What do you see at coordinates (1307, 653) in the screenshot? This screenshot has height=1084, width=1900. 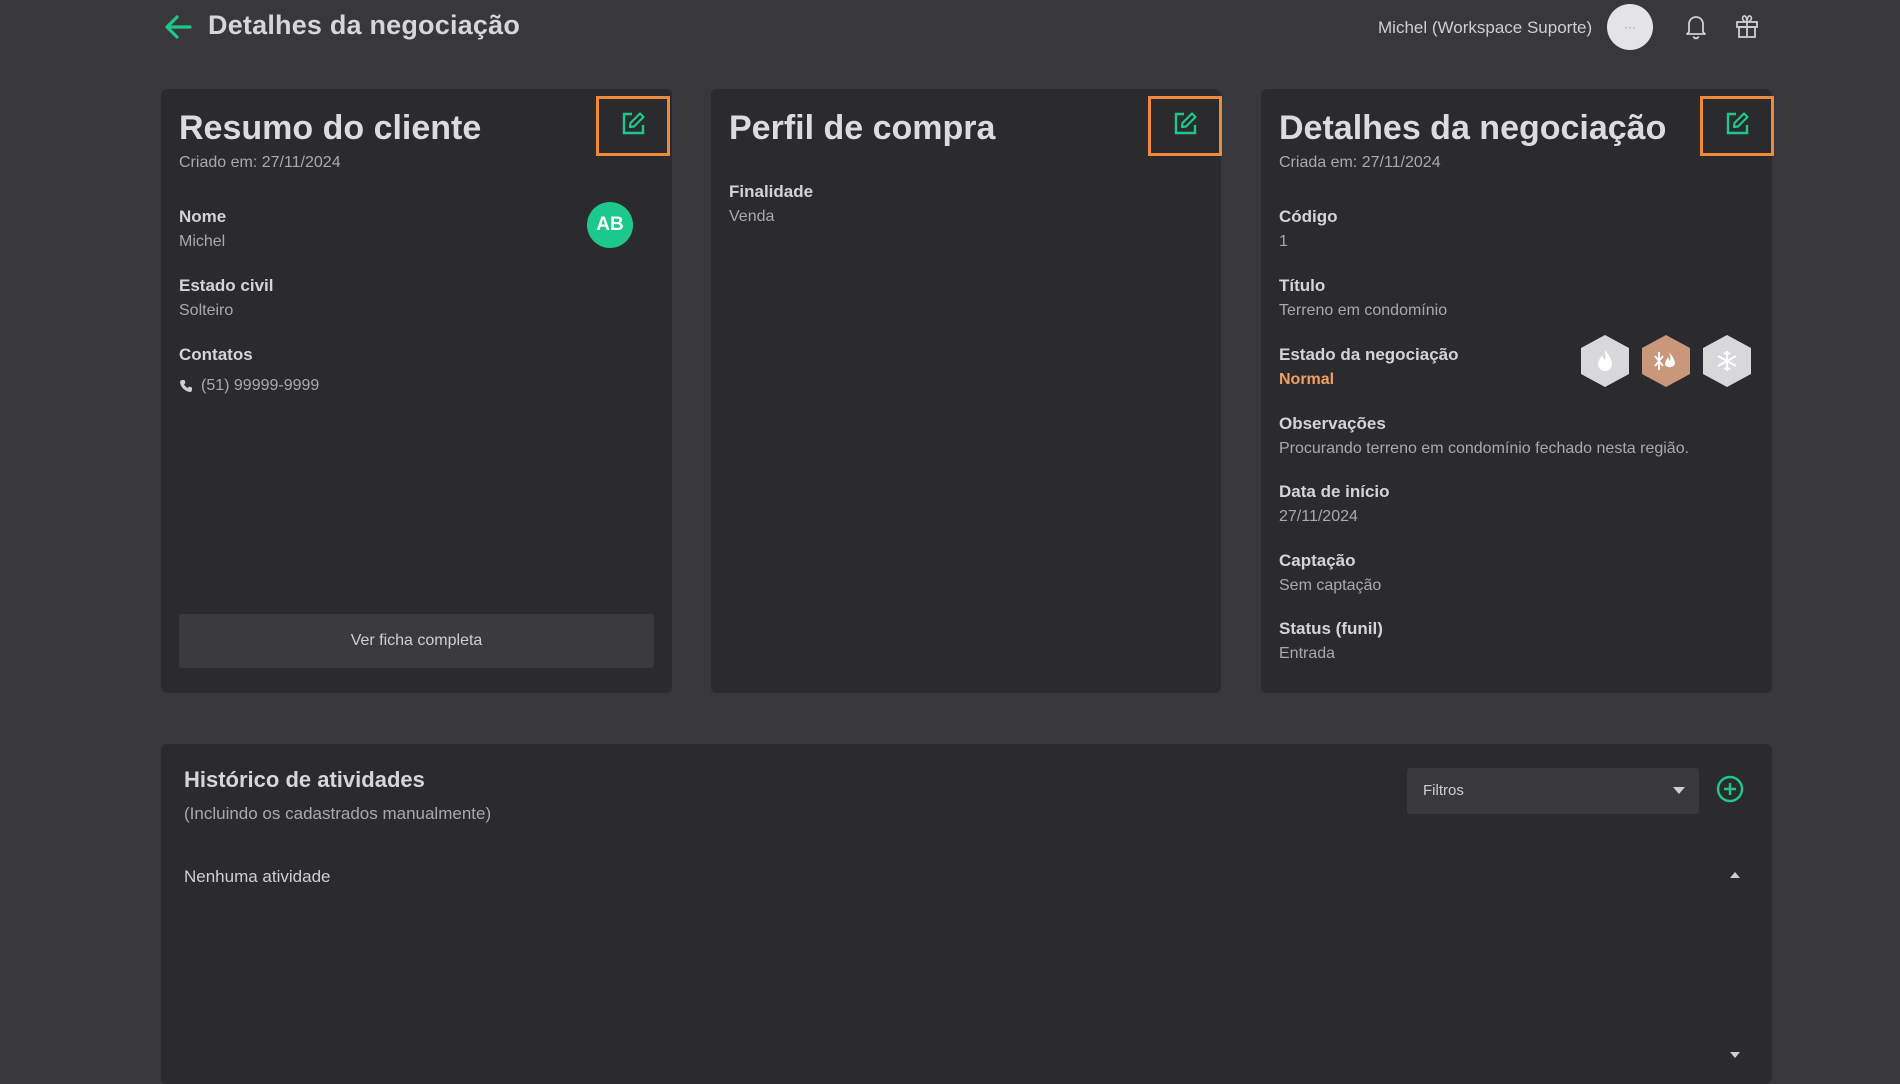 I see `funnel-status-value: Entrada` at bounding box center [1307, 653].